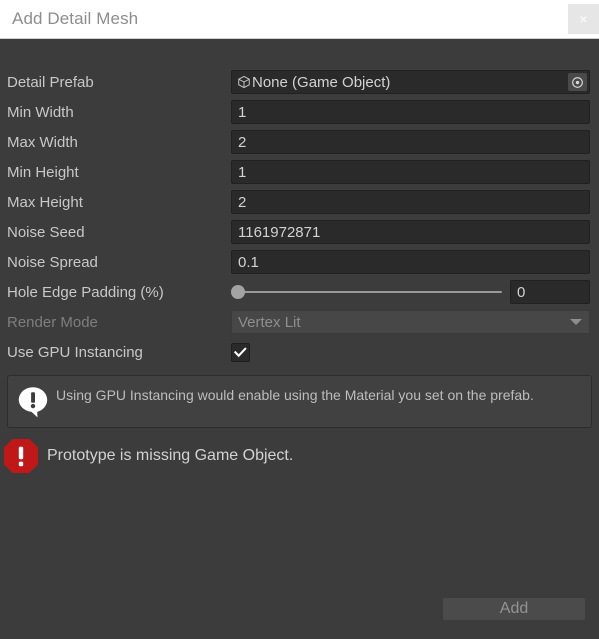  Describe the element at coordinates (170, 455) in the screenshot. I see `error-message-text: Prototype is missing Game Object.` at that location.